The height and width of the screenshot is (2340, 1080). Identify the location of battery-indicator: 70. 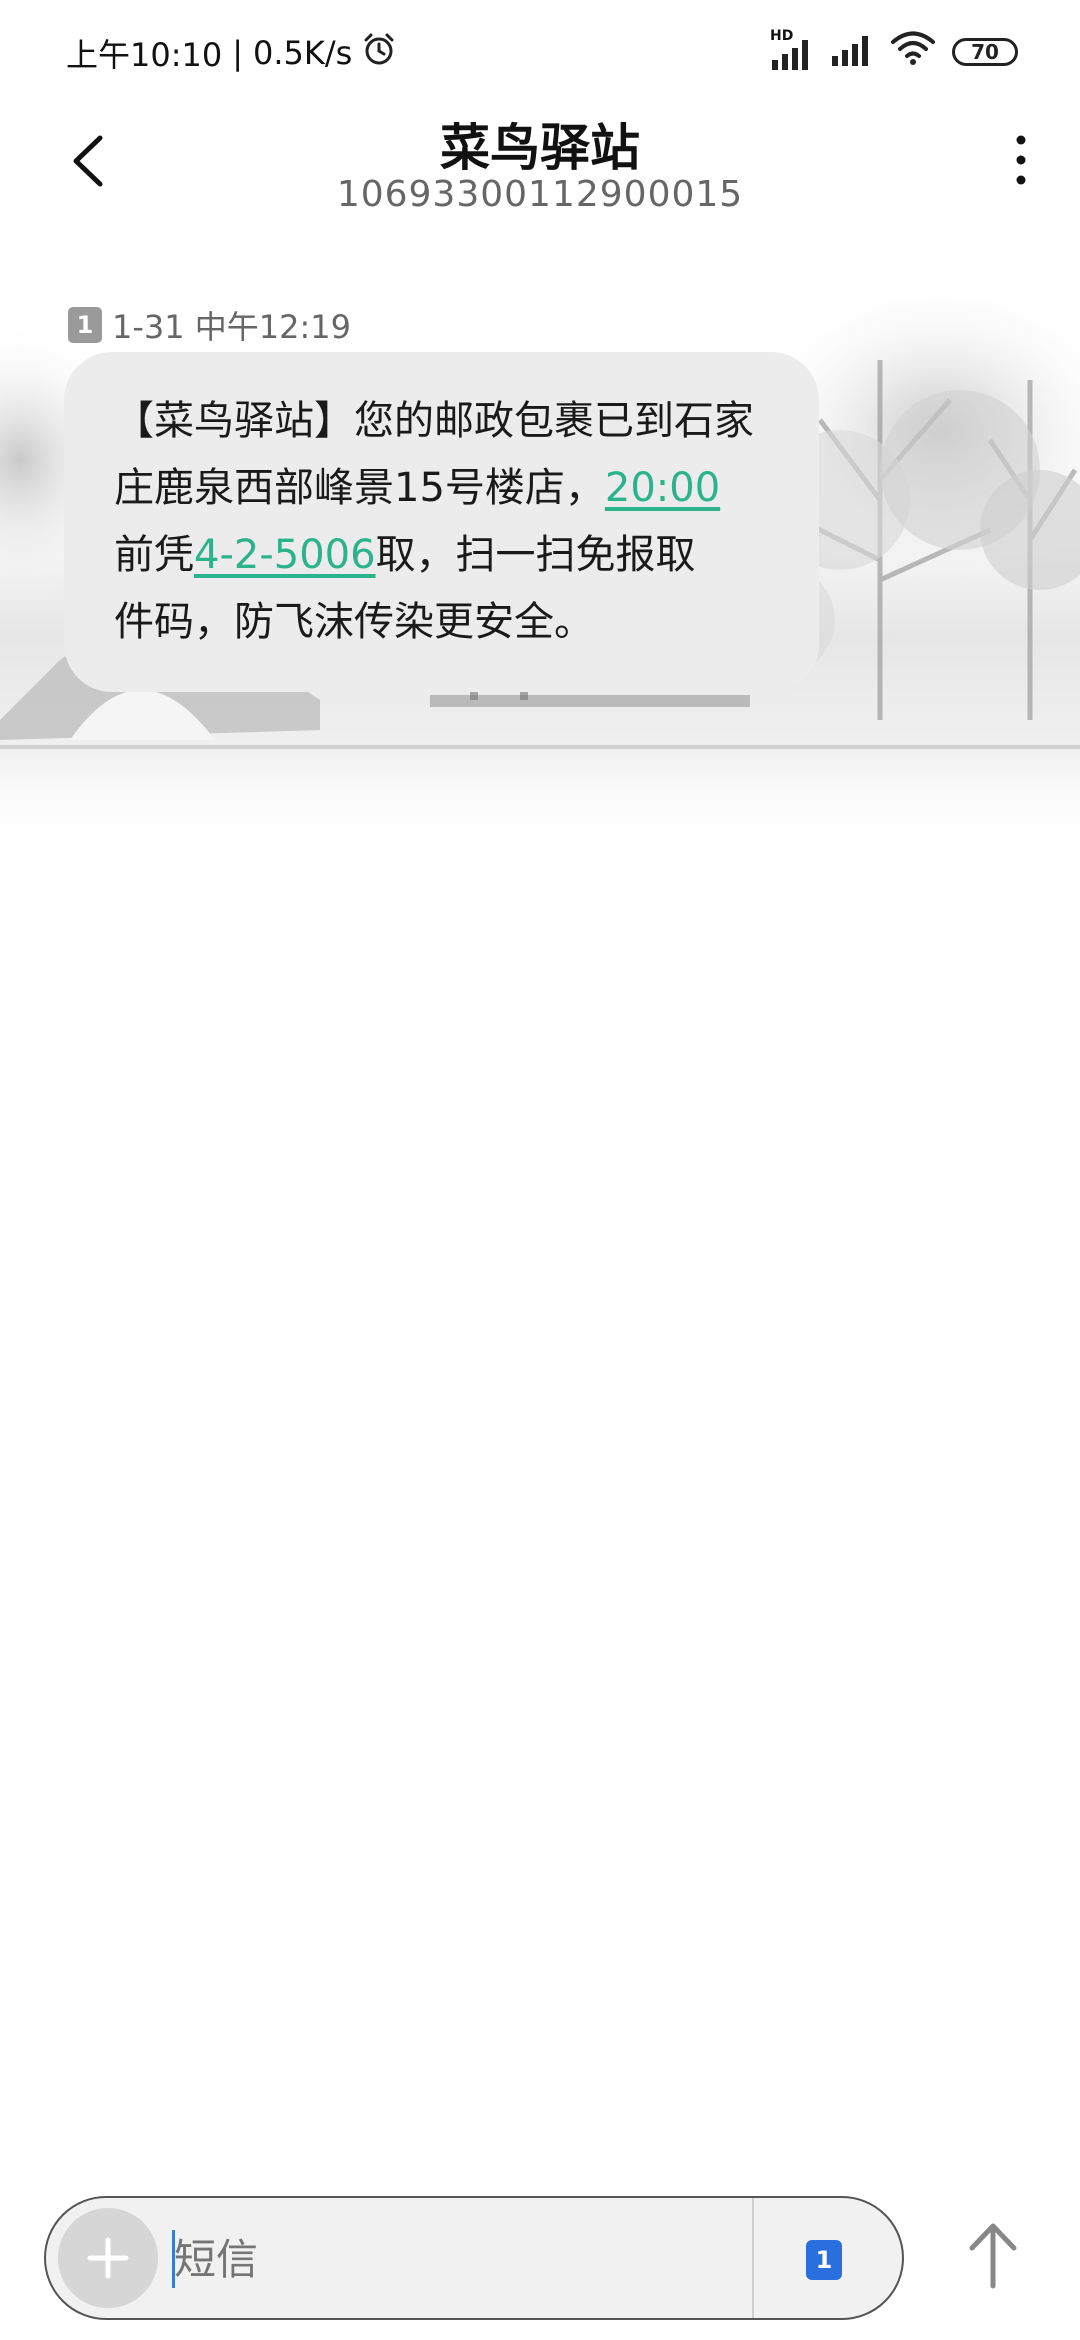
(985, 52).